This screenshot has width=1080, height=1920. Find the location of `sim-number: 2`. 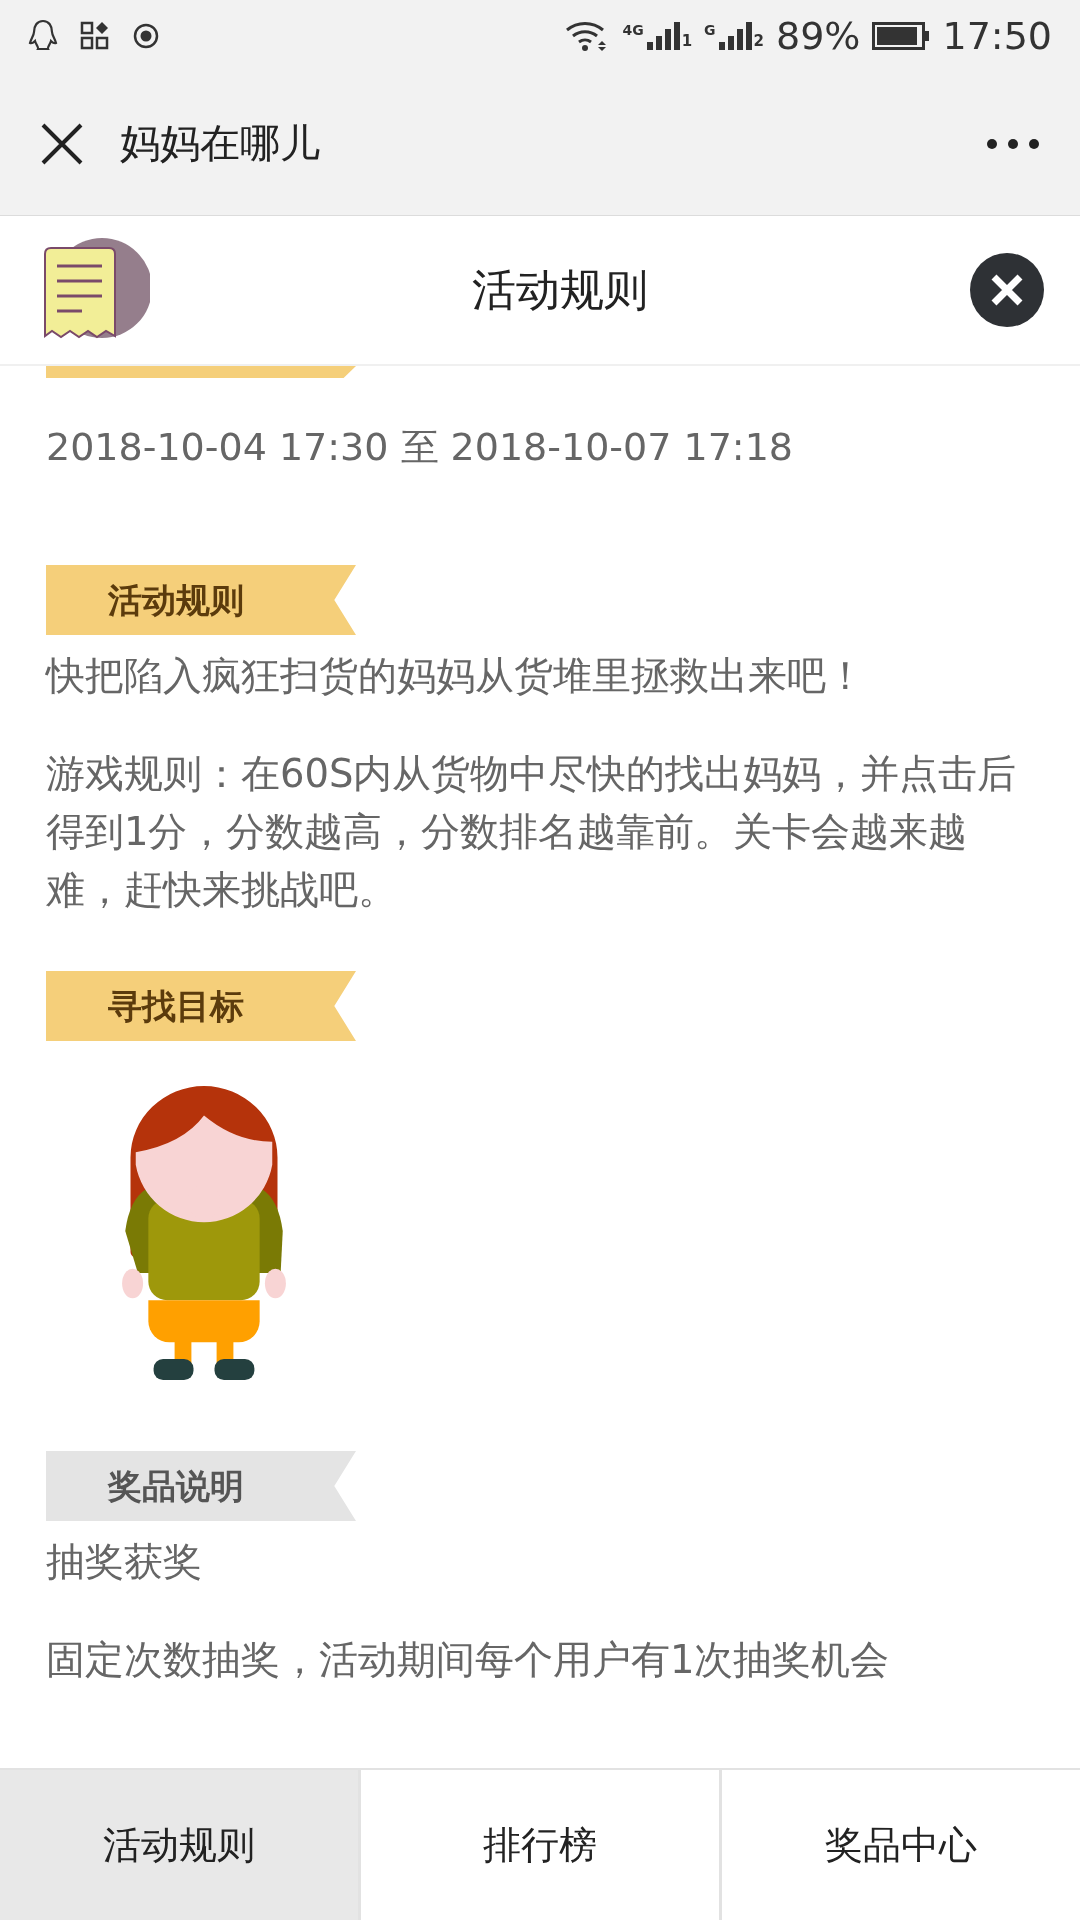

sim-number: 2 is located at coordinates (758, 41).